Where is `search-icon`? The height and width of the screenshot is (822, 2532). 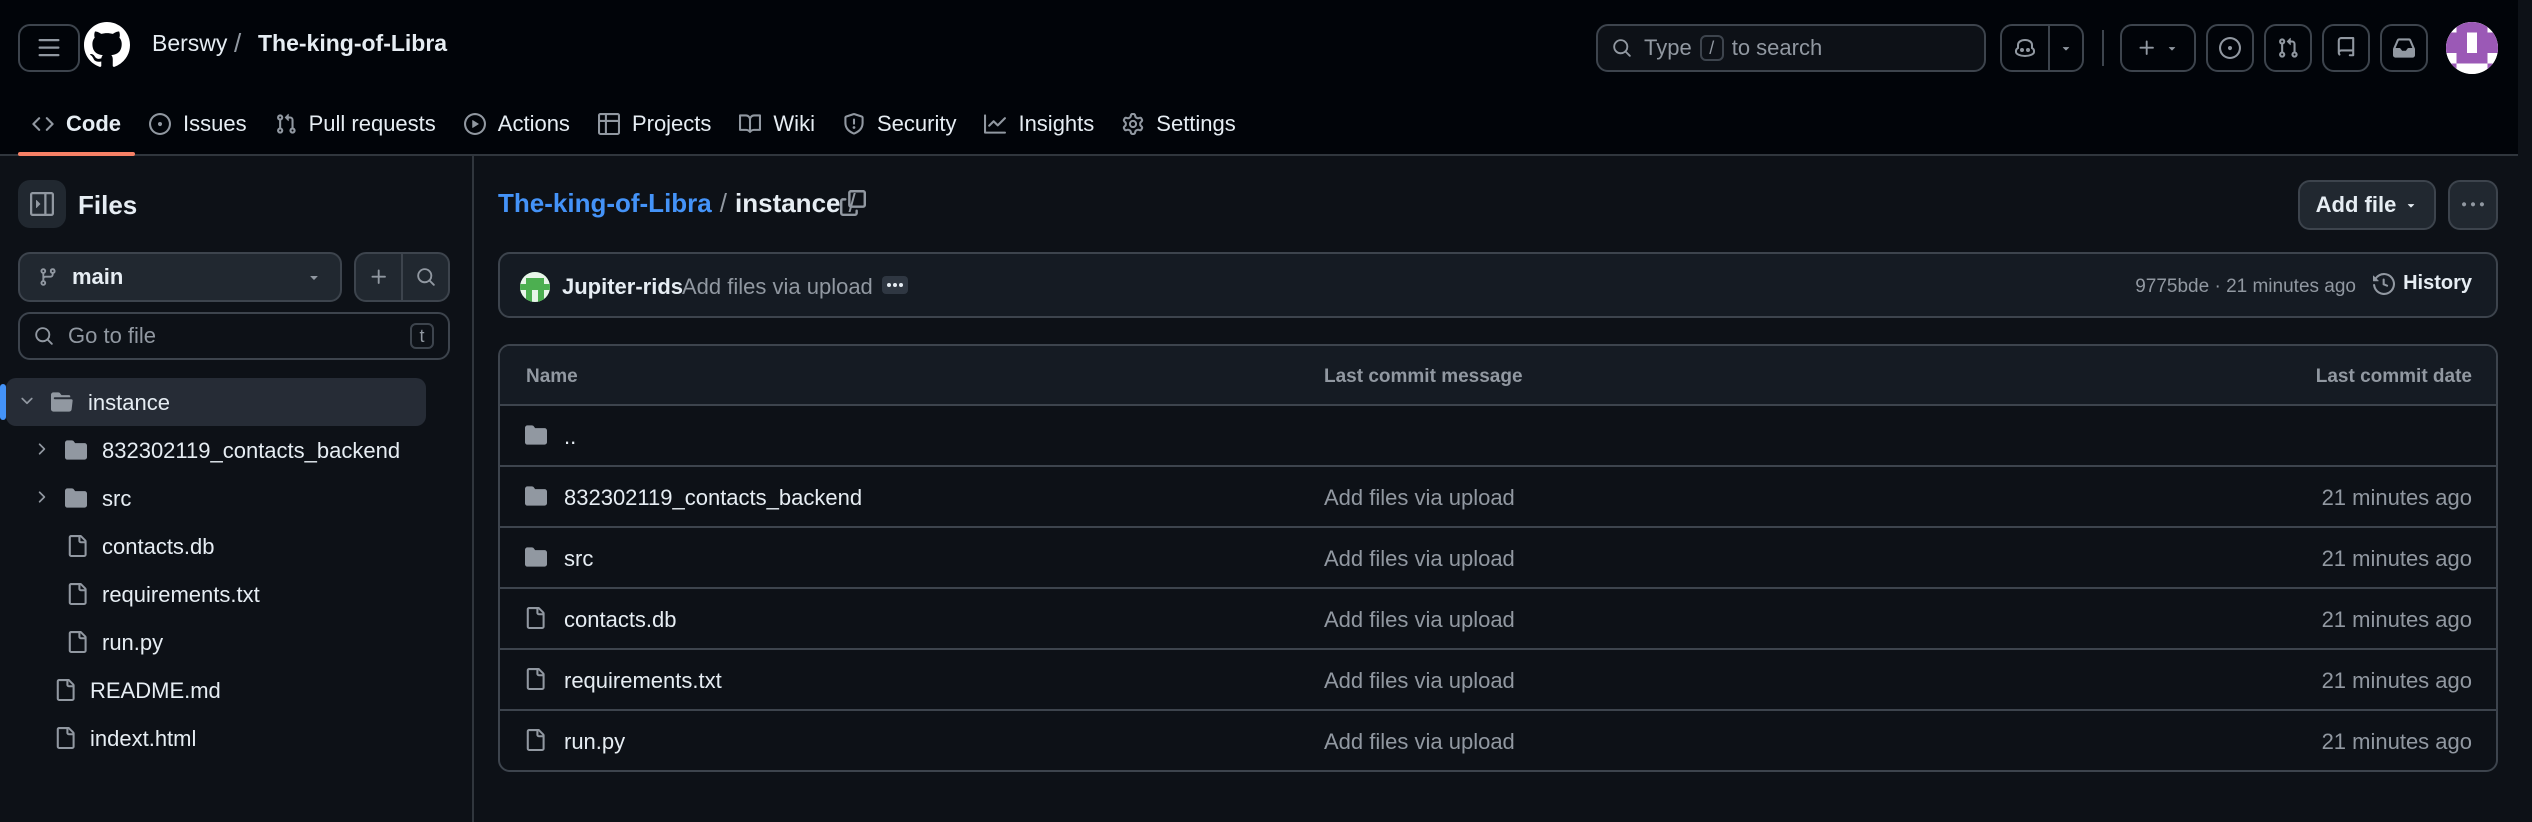
search-icon is located at coordinates (425, 277).